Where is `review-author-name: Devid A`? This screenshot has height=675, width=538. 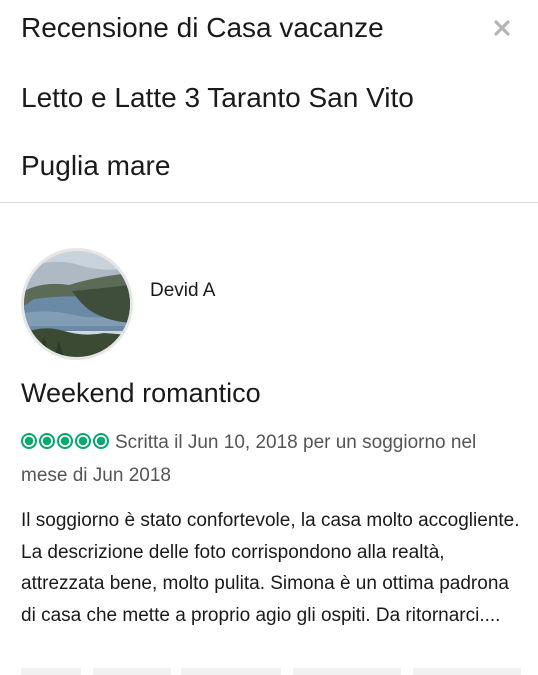
review-author-name: Devid A is located at coordinates (182, 291).